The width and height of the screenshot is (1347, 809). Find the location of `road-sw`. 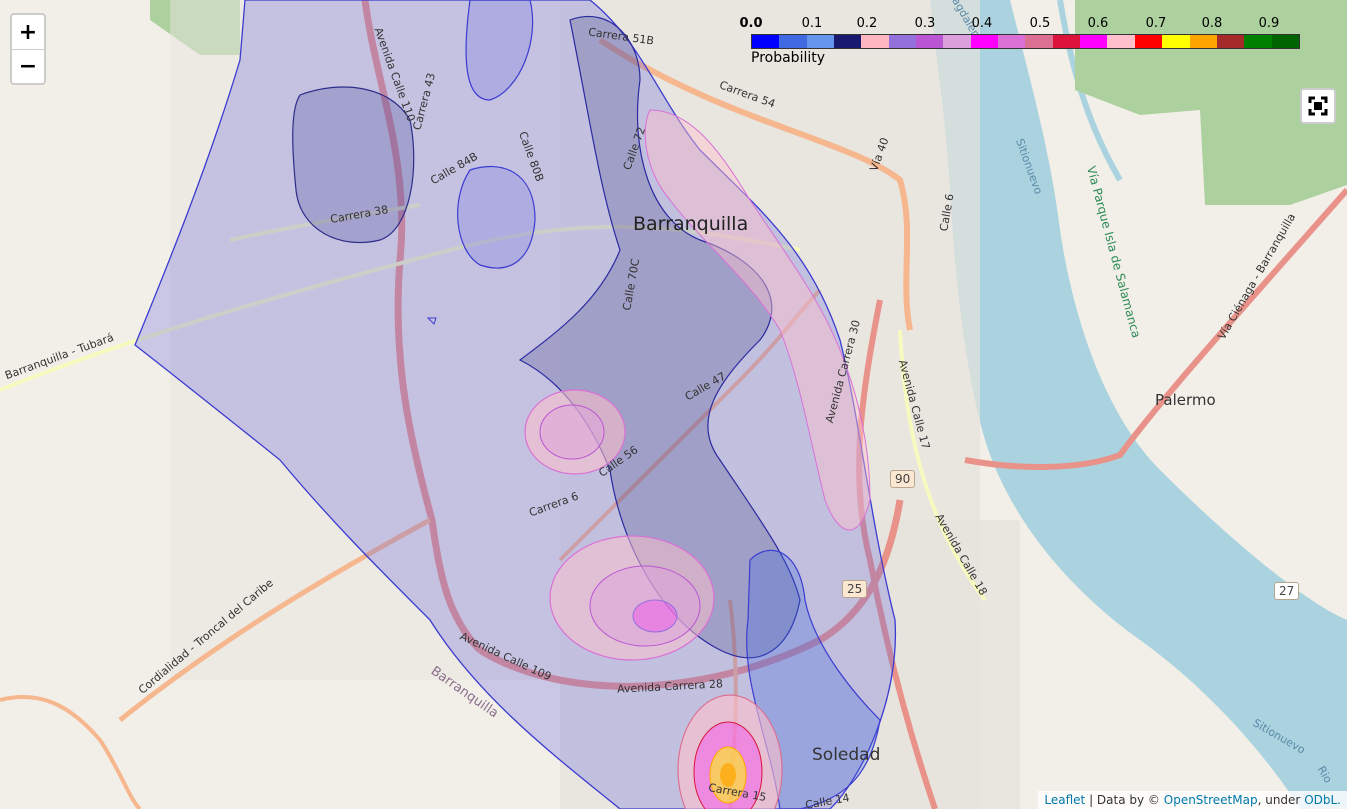

road-sw is located at coordinates (71, 751).